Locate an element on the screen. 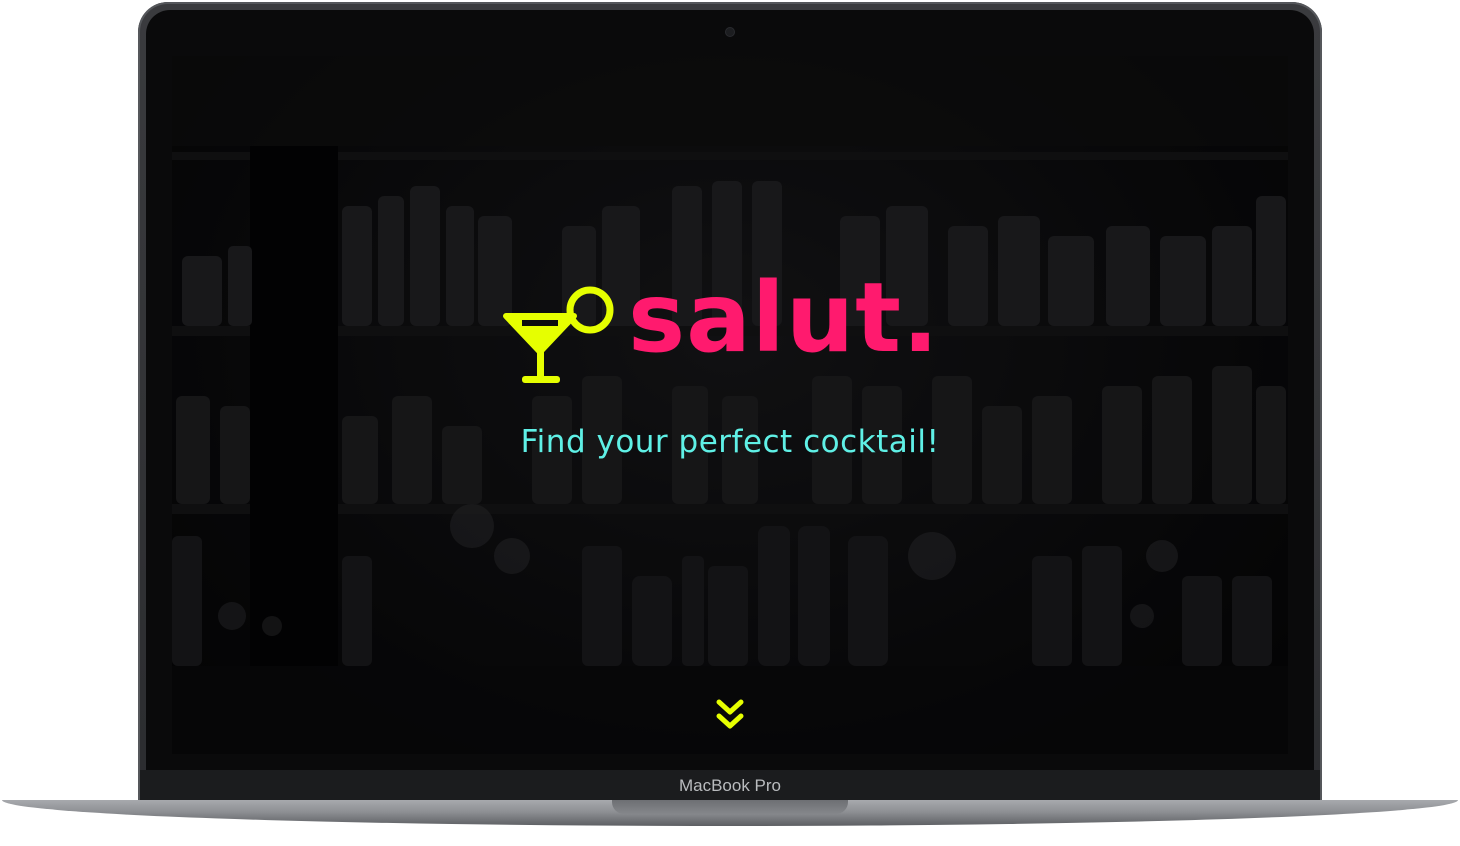  double-chevron-down-icon is located at coordinates (730, 715).